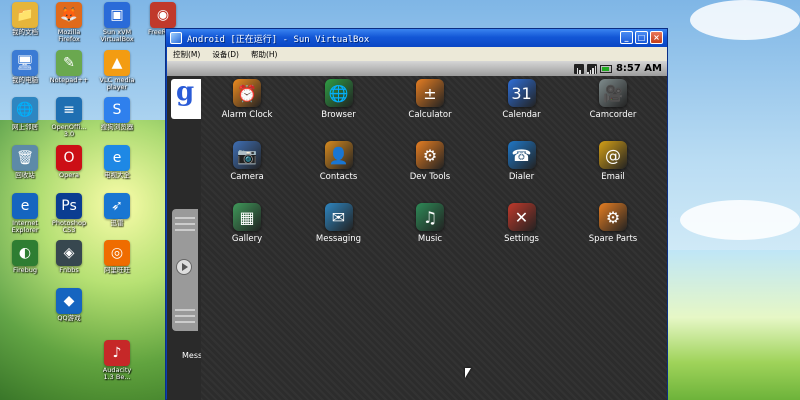 The width and height of the screenshot is (800, 400). Describe the element at coordinates (25, 162) in the screenshot. I see `desktop-icon: 🗑 回收站` at that location.